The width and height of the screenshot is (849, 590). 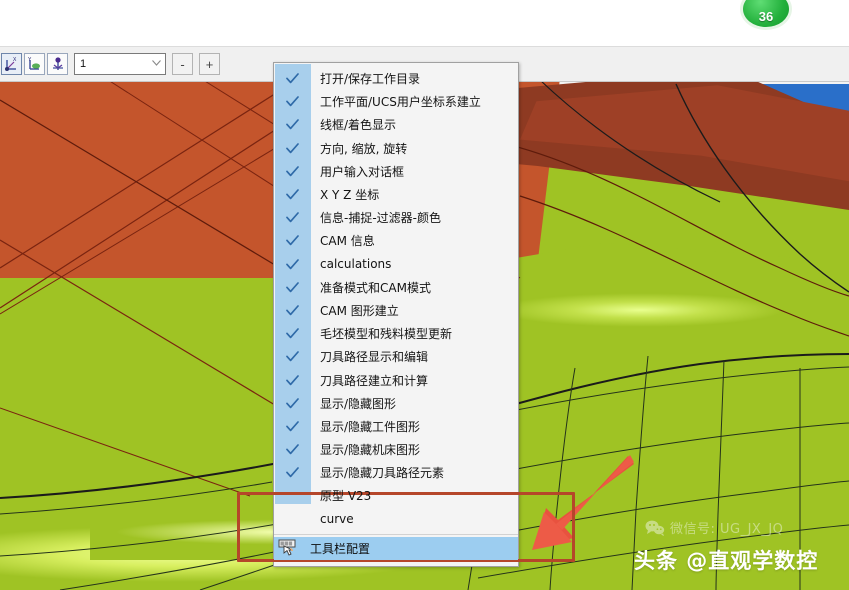 I want to click on menu-item: 刀具路径建立和计算, so click(x=396, y=379).